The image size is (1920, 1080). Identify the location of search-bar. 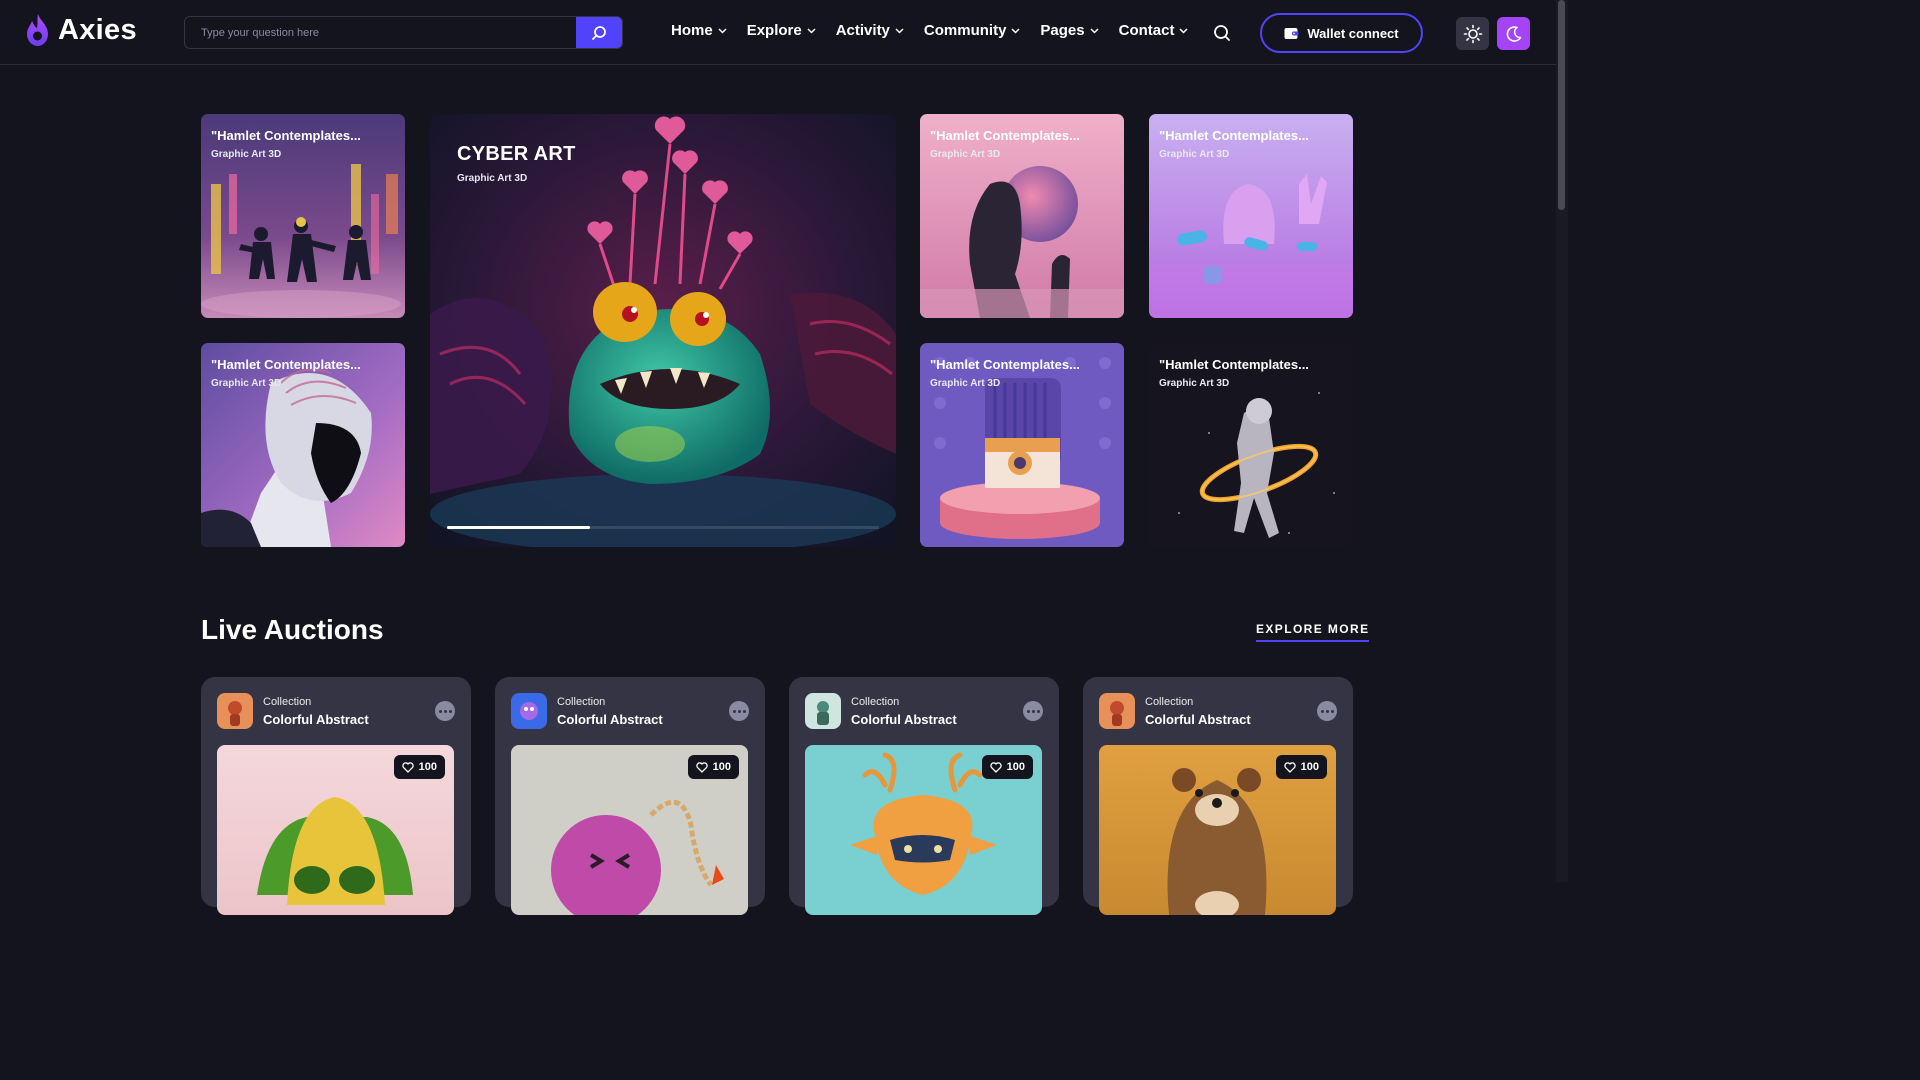
(403, 32).